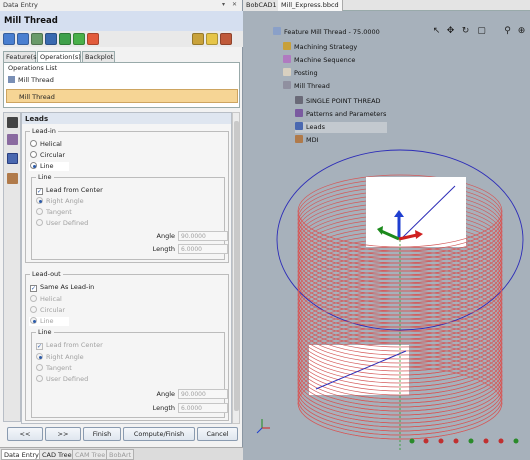 The image size is (530, 460). I want to click on arrow-left-icon, so click(9, 39).